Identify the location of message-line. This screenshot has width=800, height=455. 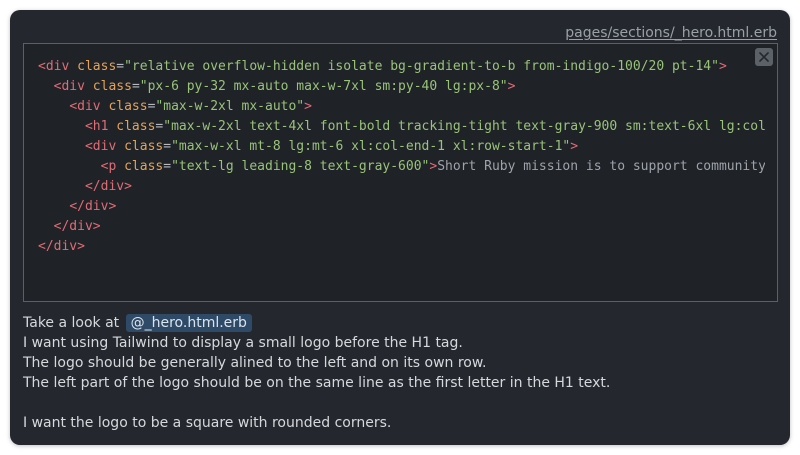
(400, 403).